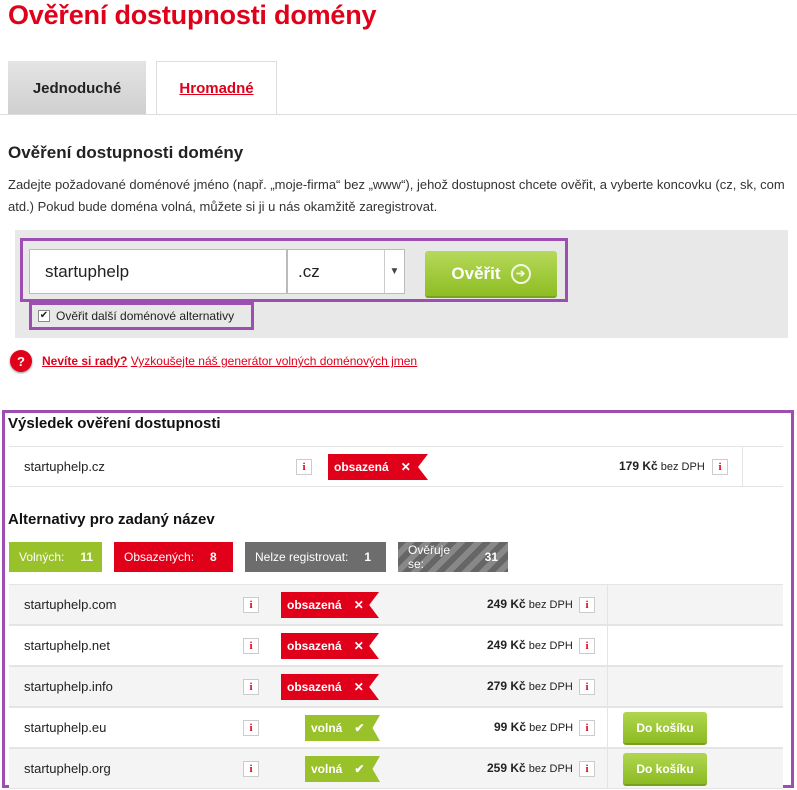 This screenshot has width=797, height=790. Describe the element at coordinates (302, 557) in the screenshot. I see `filter-nr-label: Nelze registrovat:` at that location.